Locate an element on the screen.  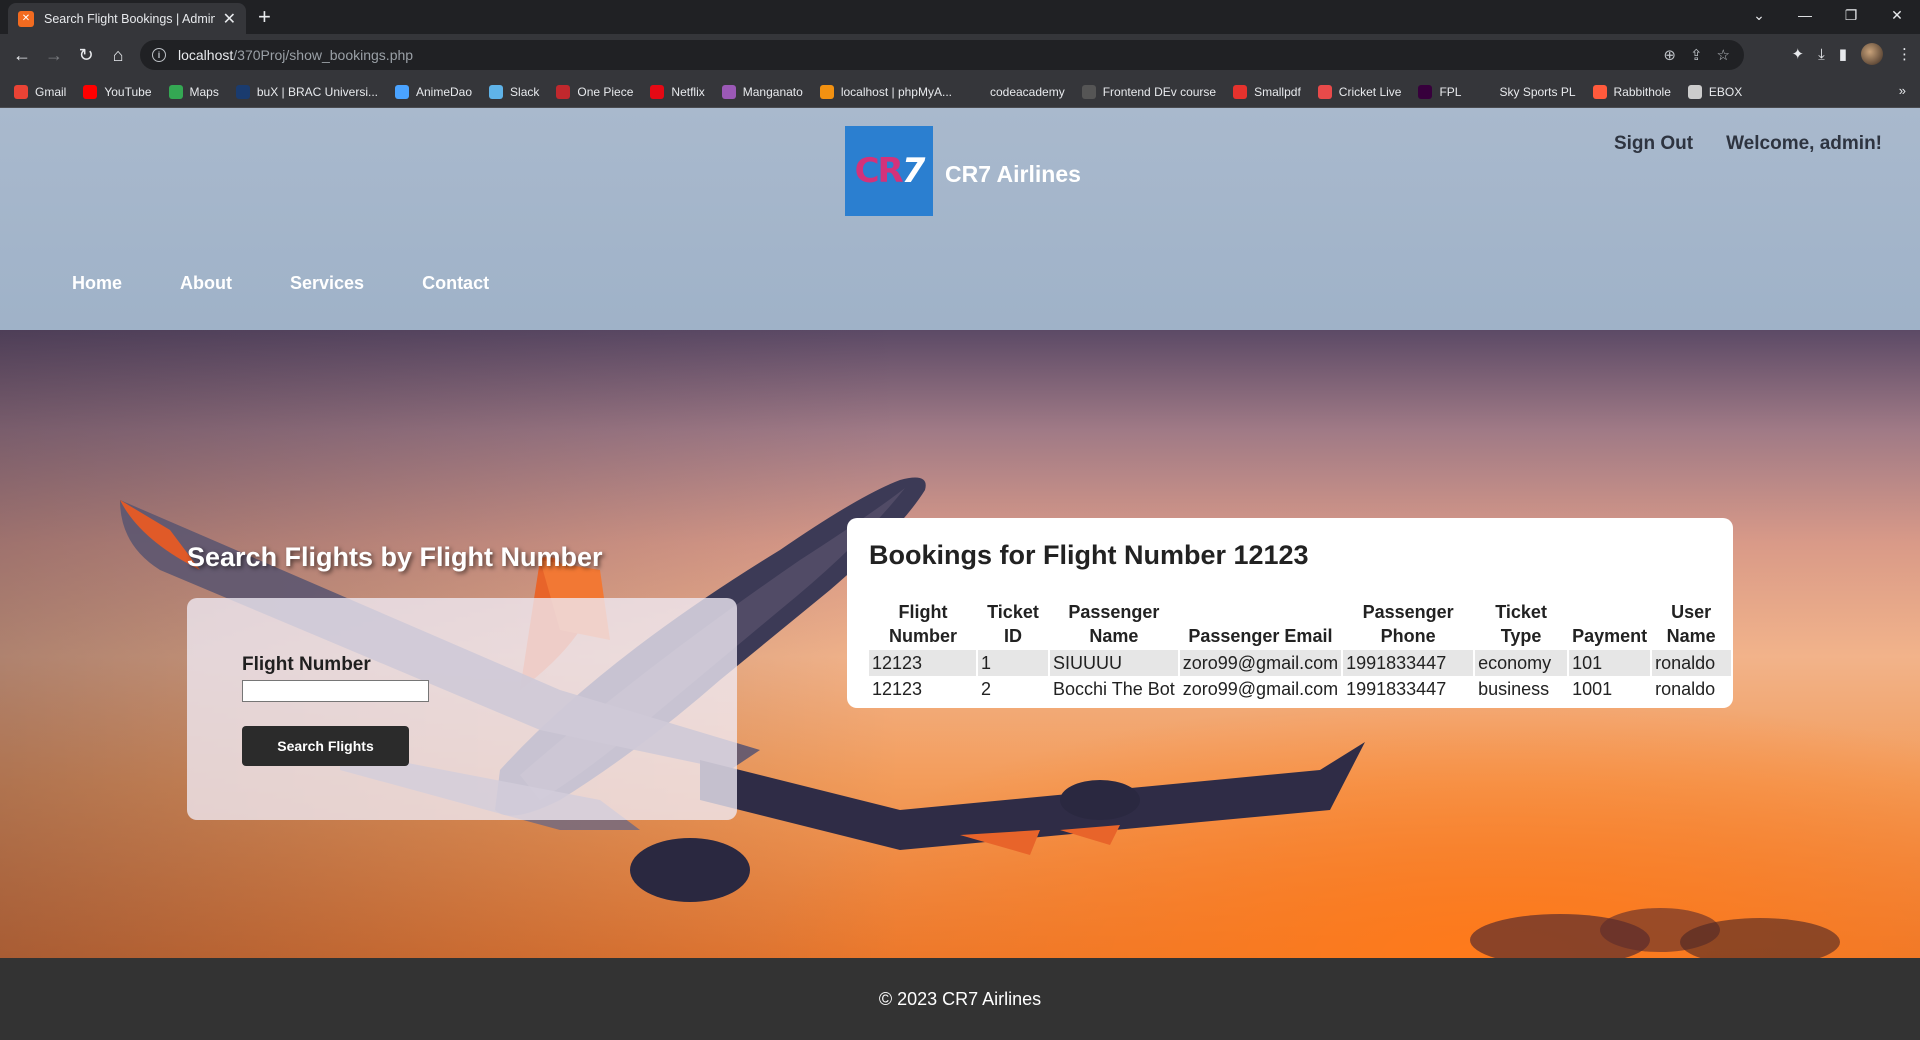
cell-passenger-phone: 1991833447 is located at coordinates (1408, 689).